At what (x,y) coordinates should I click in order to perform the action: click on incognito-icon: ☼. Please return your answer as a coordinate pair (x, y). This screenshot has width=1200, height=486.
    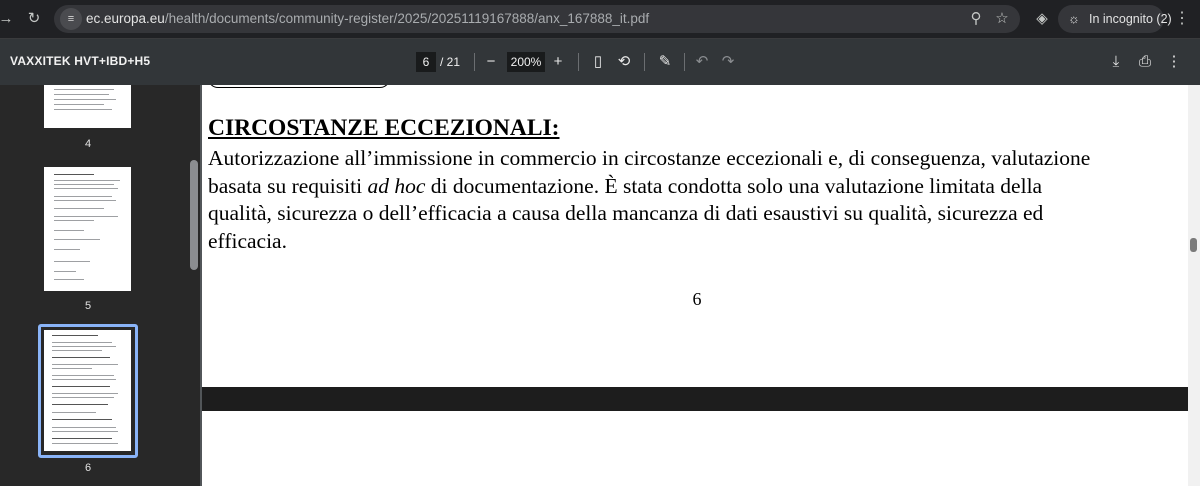
    Looking at the image, I should click on (1074, 18).